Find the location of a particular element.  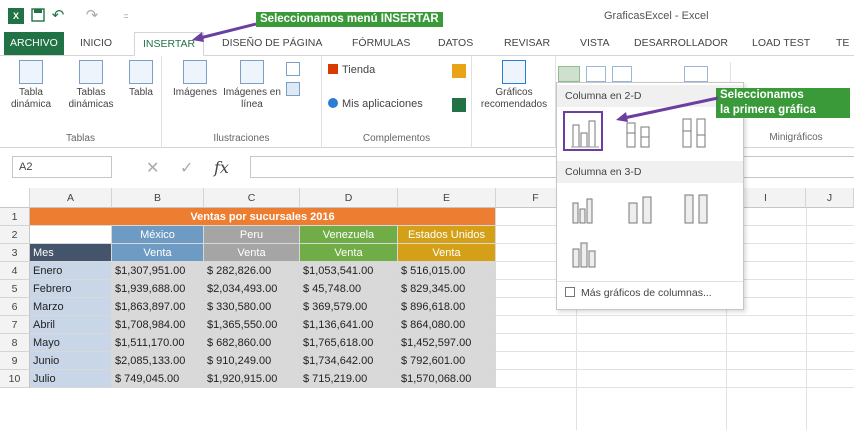

tienda-button: Tienda is located at coordinates (351, 71).